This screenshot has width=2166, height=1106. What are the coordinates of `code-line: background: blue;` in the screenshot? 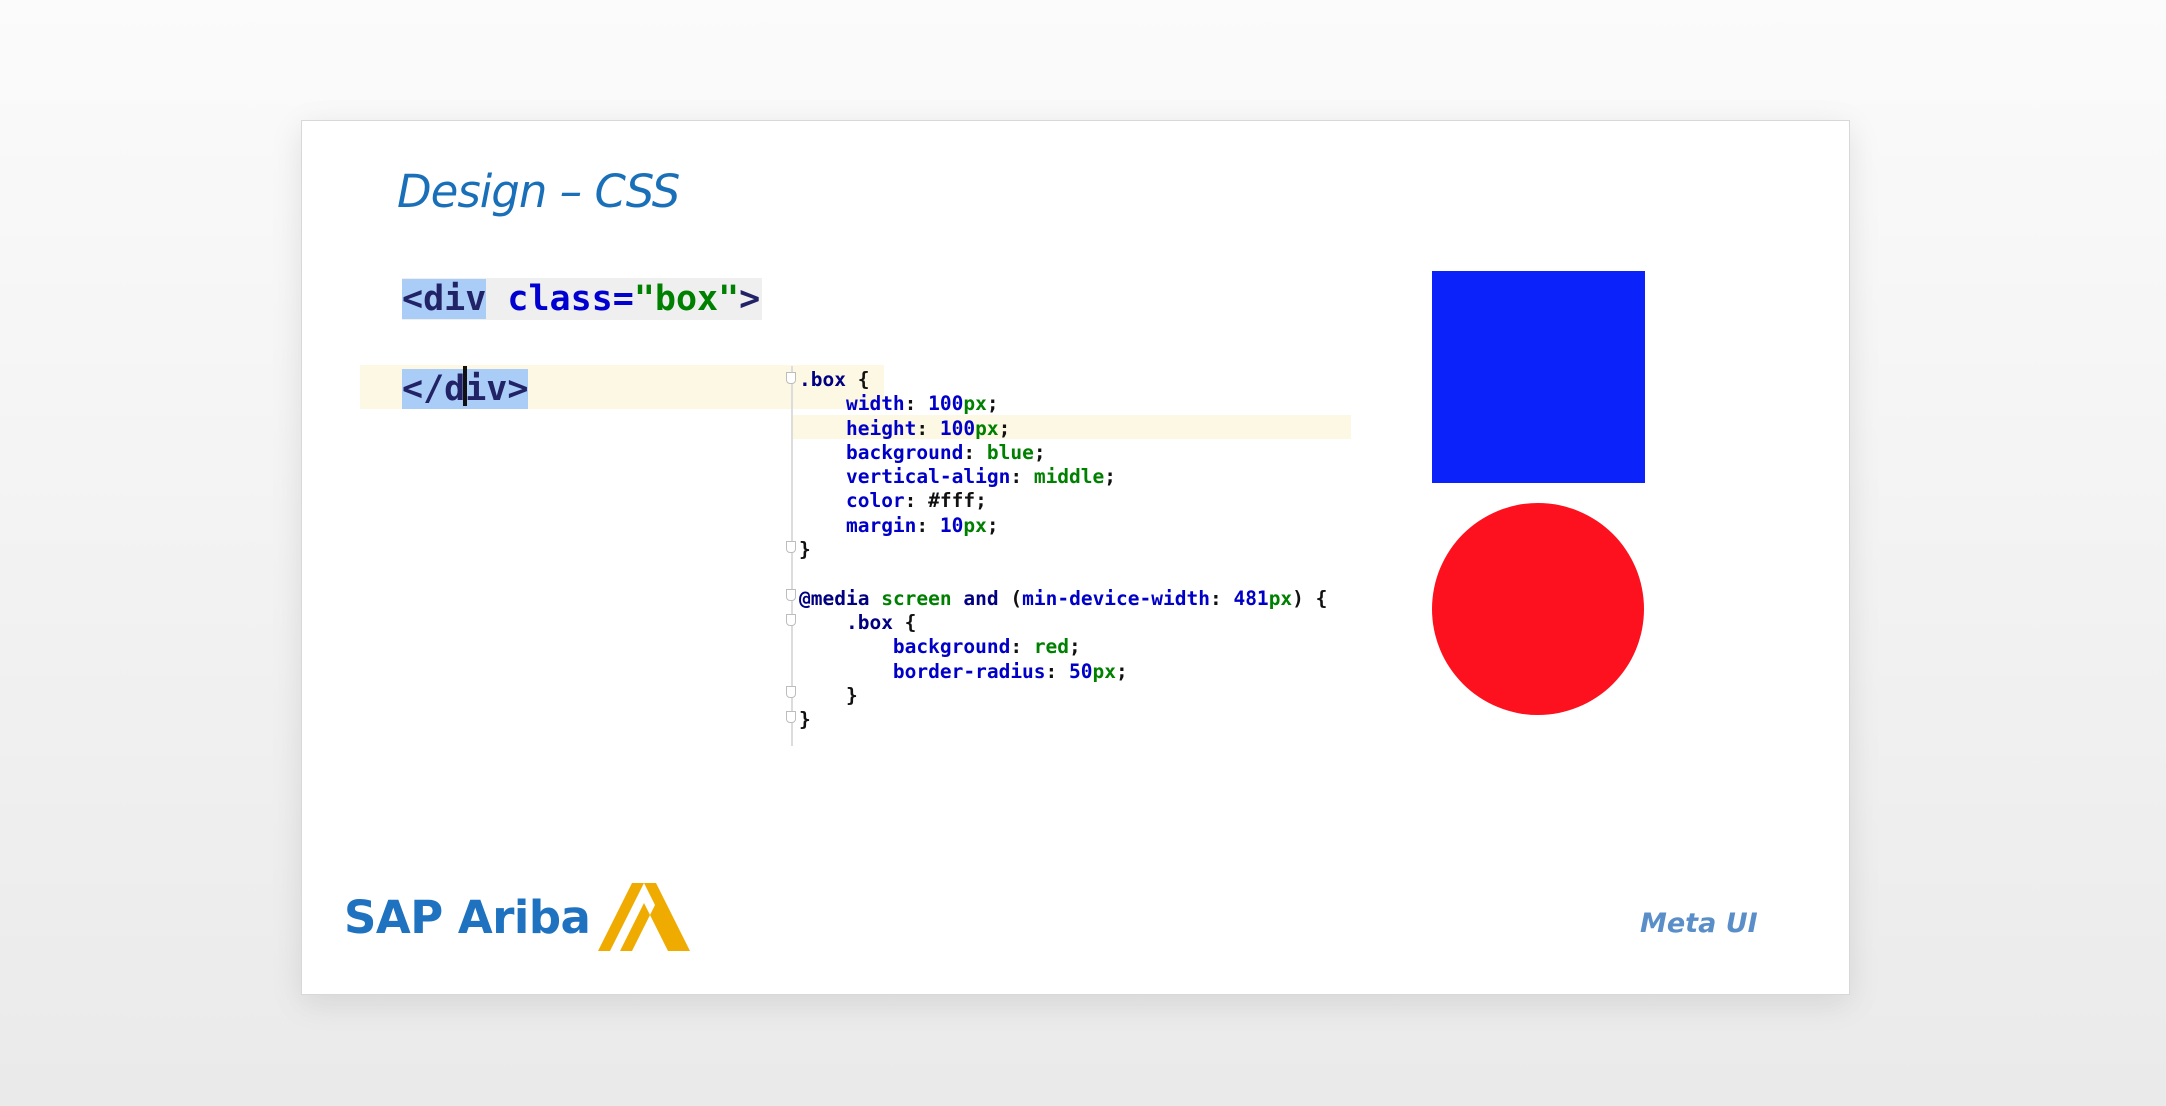 It's located at (945, 452).